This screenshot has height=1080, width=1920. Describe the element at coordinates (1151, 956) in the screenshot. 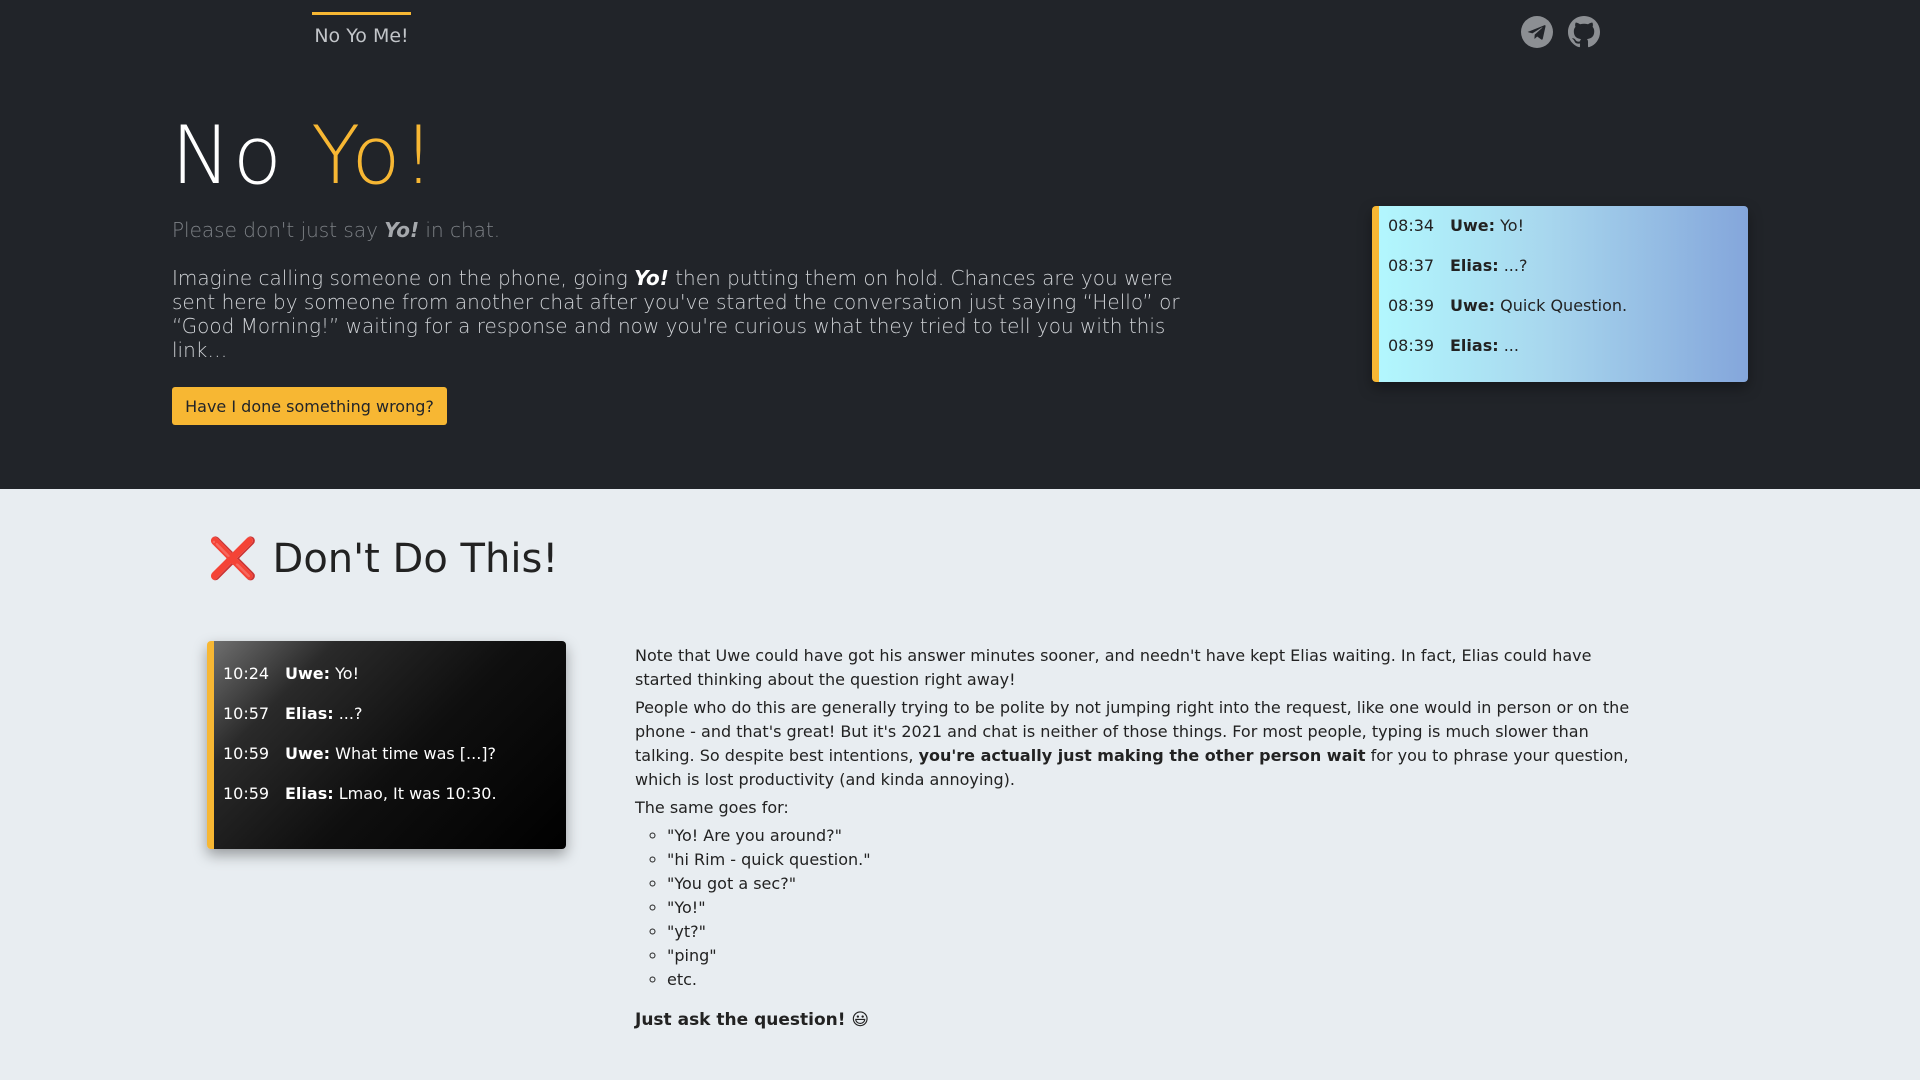

I see `list-item: "ping"` at that location.